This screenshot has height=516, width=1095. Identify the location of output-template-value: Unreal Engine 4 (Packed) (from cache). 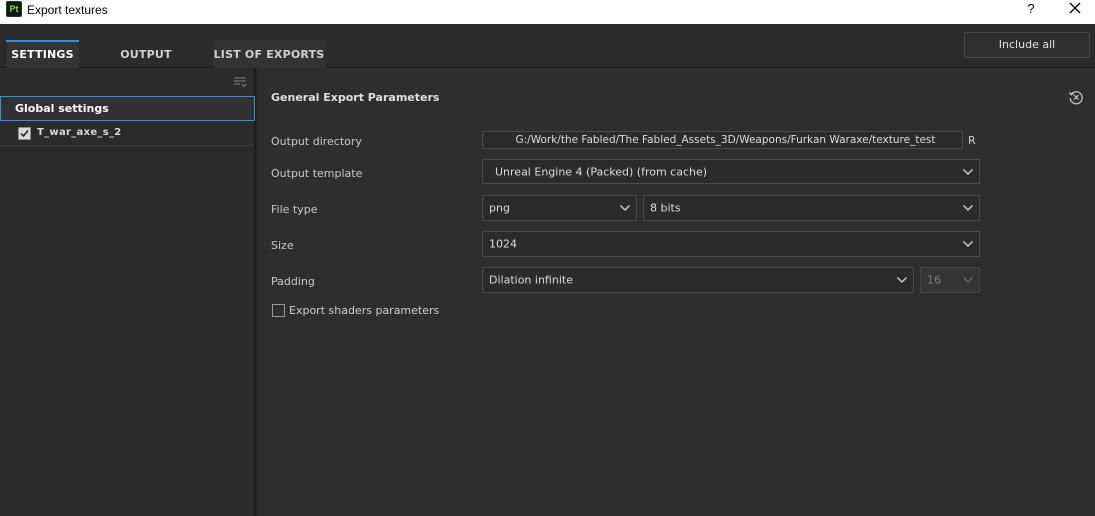
(601, 171).